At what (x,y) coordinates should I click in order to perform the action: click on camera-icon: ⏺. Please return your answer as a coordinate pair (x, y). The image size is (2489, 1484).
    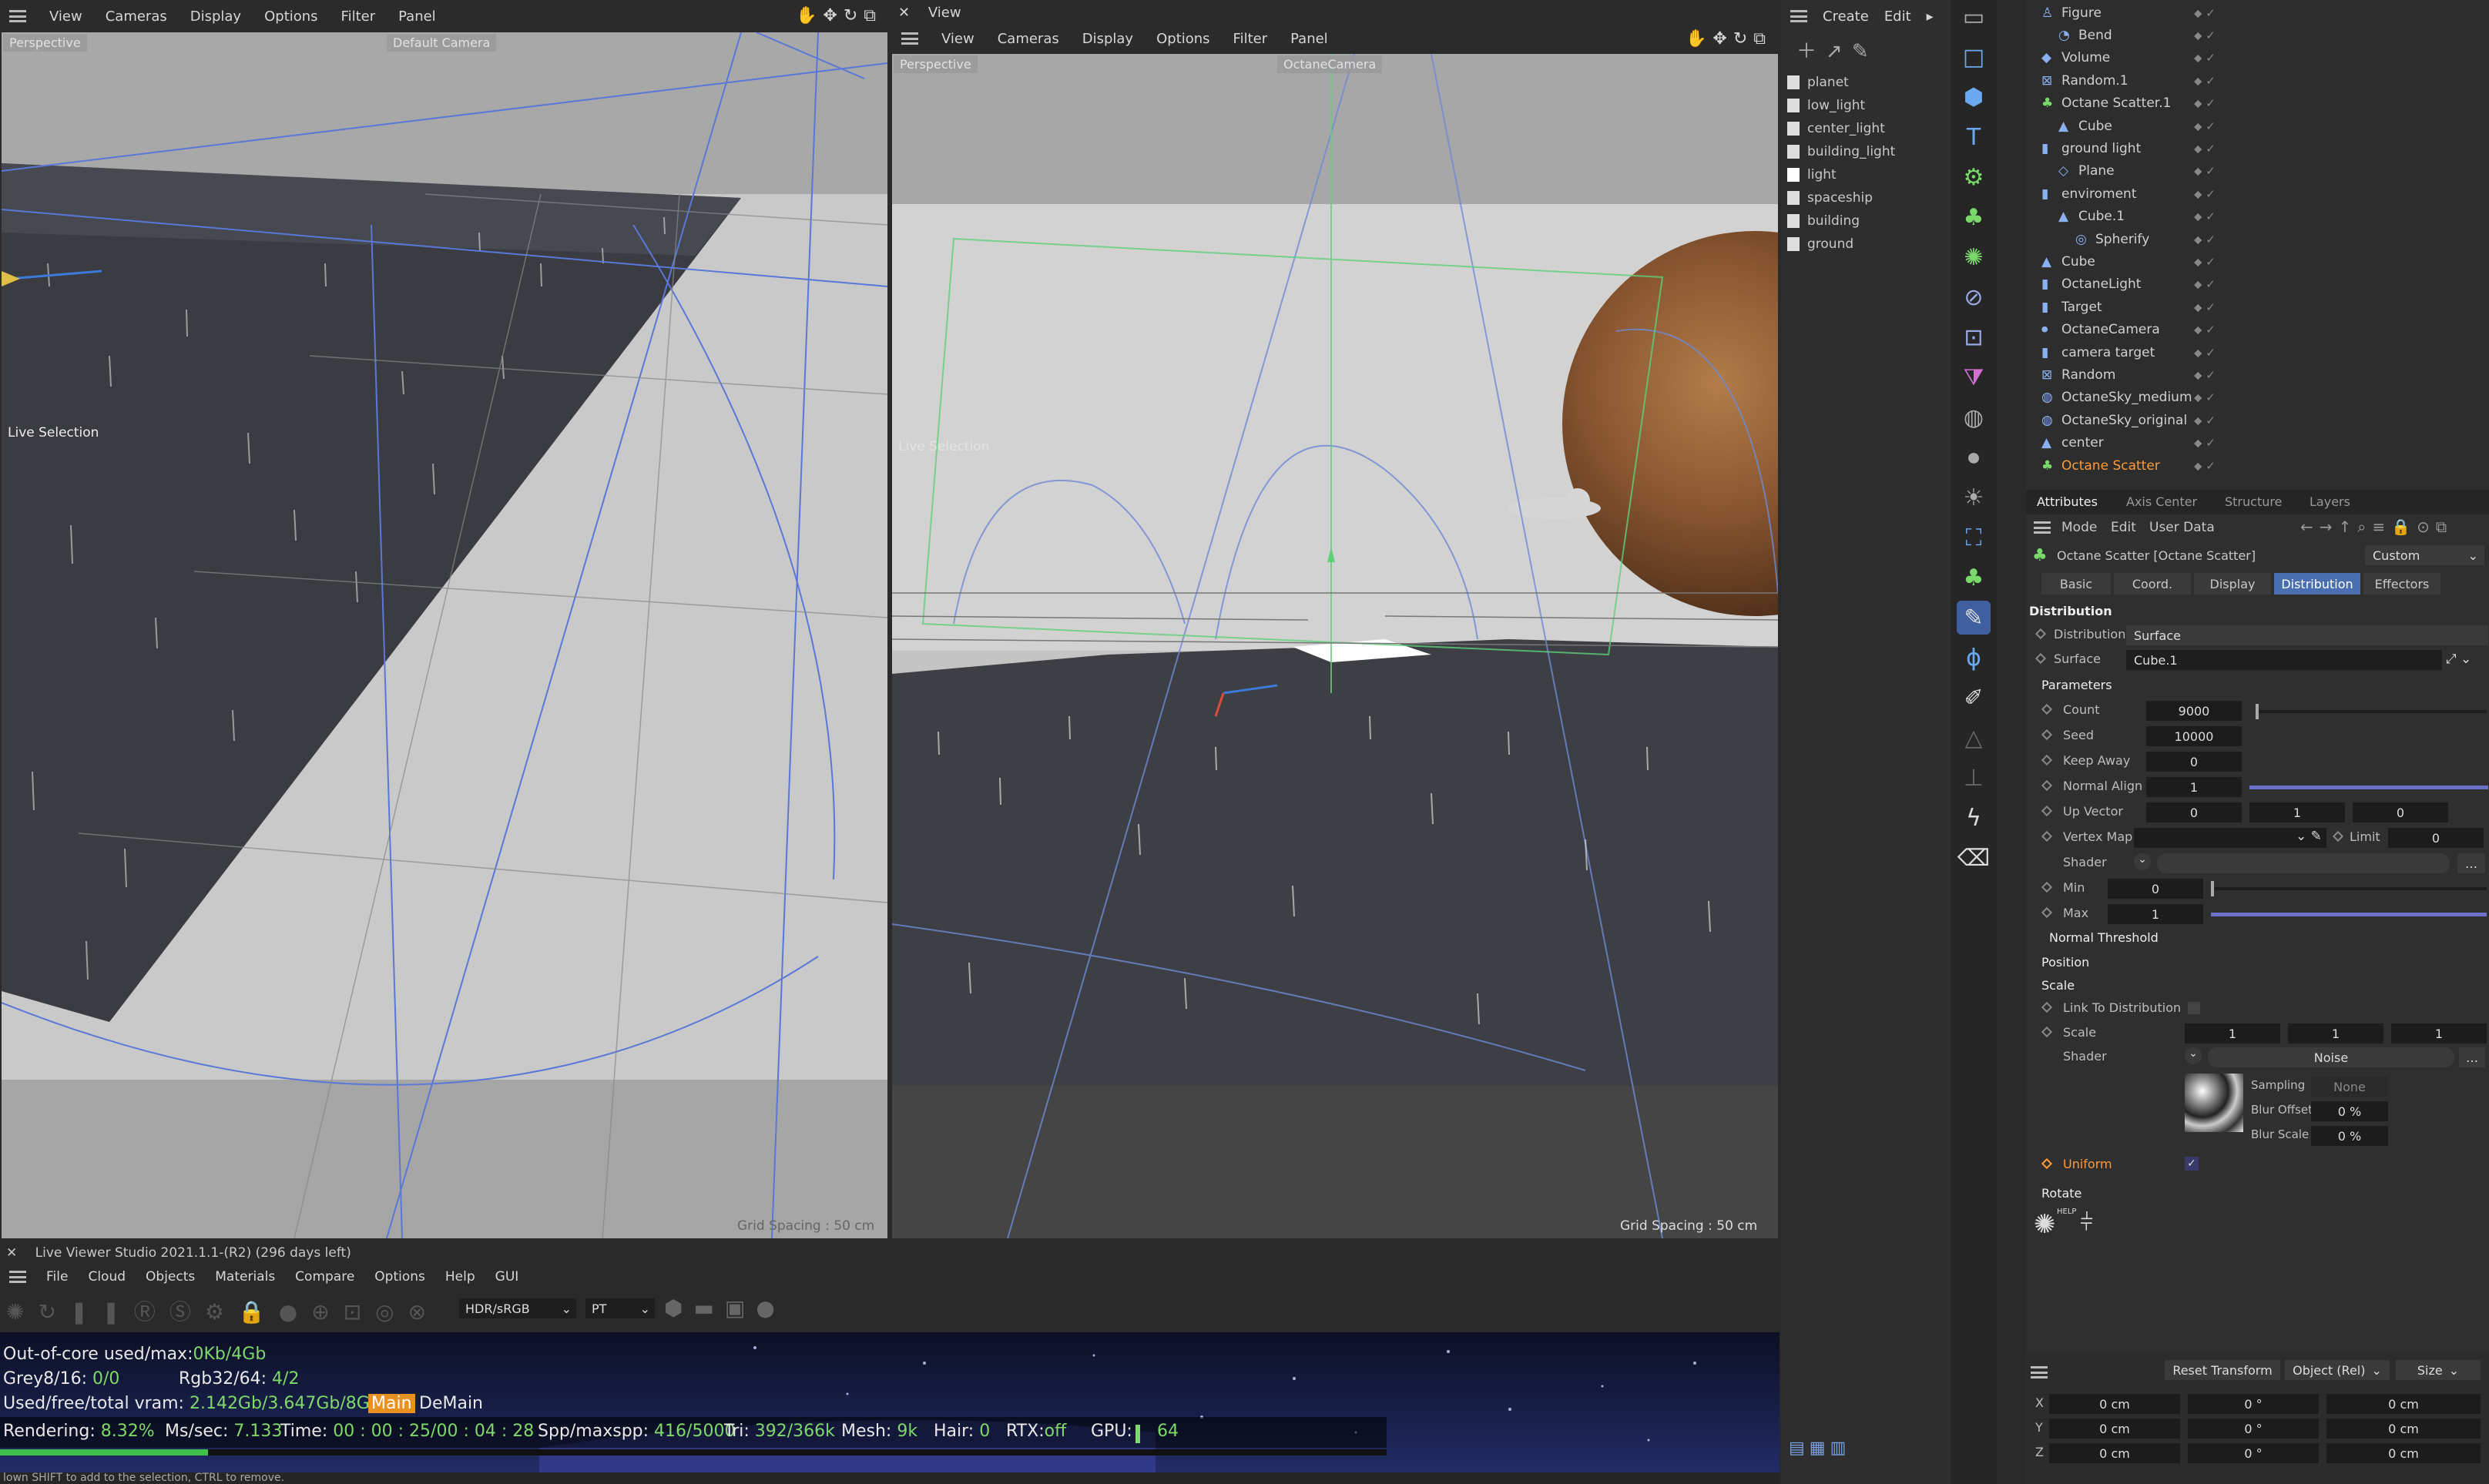
    Looking at the image, I should click on (1974, 458).